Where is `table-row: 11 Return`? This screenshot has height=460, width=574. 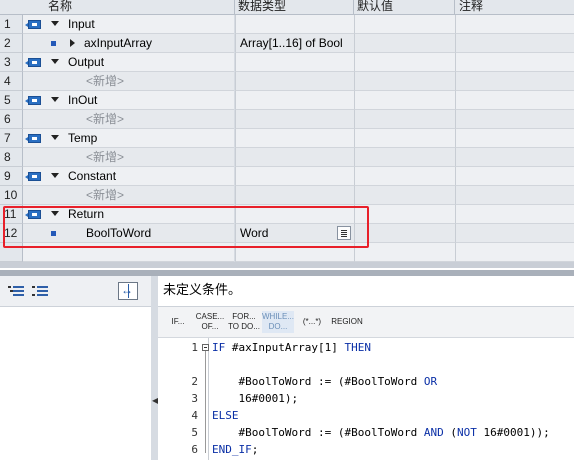 table-row: 11 Return is located at coordinates (287, 214).